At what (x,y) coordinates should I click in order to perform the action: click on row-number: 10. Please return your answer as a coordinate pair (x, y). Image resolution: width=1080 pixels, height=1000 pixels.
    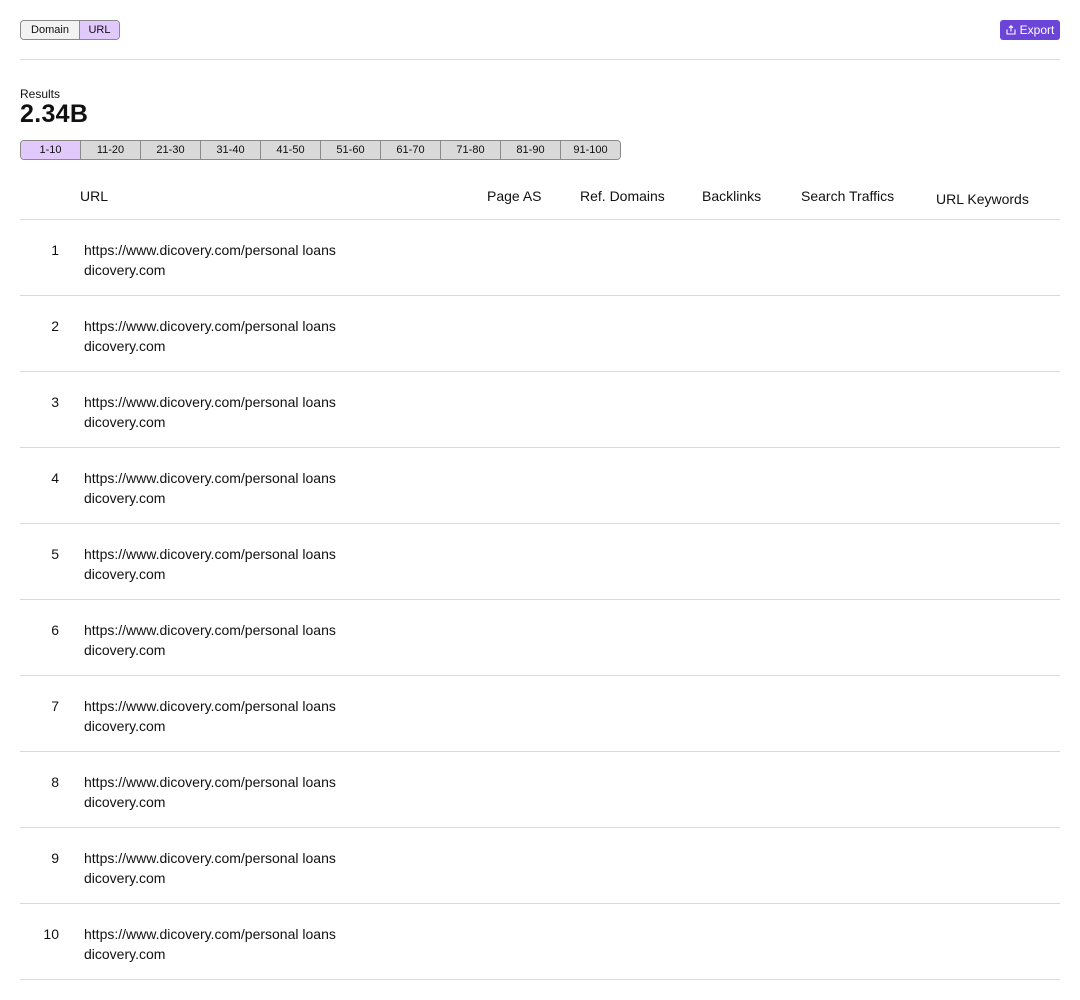
    Looking at the image, I should click on (51, 934).